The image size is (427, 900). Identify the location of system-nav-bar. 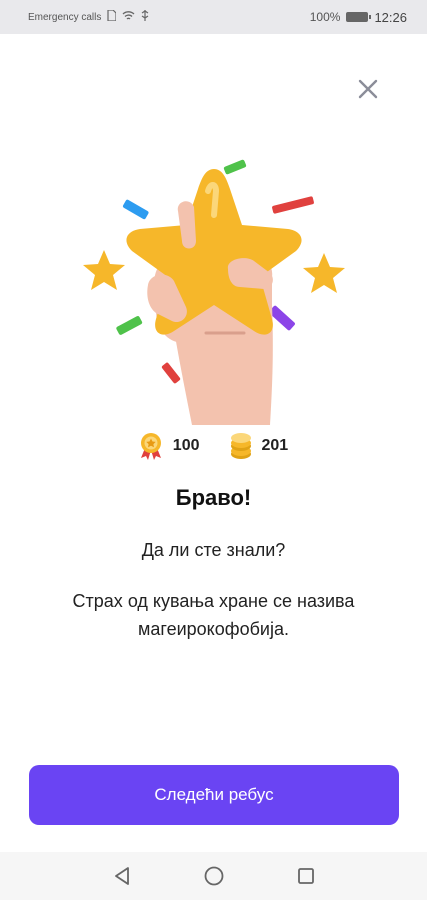
(213, 876).